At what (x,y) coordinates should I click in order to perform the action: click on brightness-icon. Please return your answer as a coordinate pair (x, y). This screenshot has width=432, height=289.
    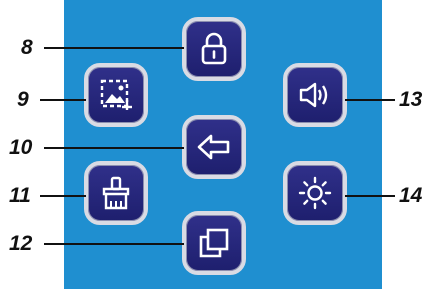
    Looking at the image, I should click on (315, 193).